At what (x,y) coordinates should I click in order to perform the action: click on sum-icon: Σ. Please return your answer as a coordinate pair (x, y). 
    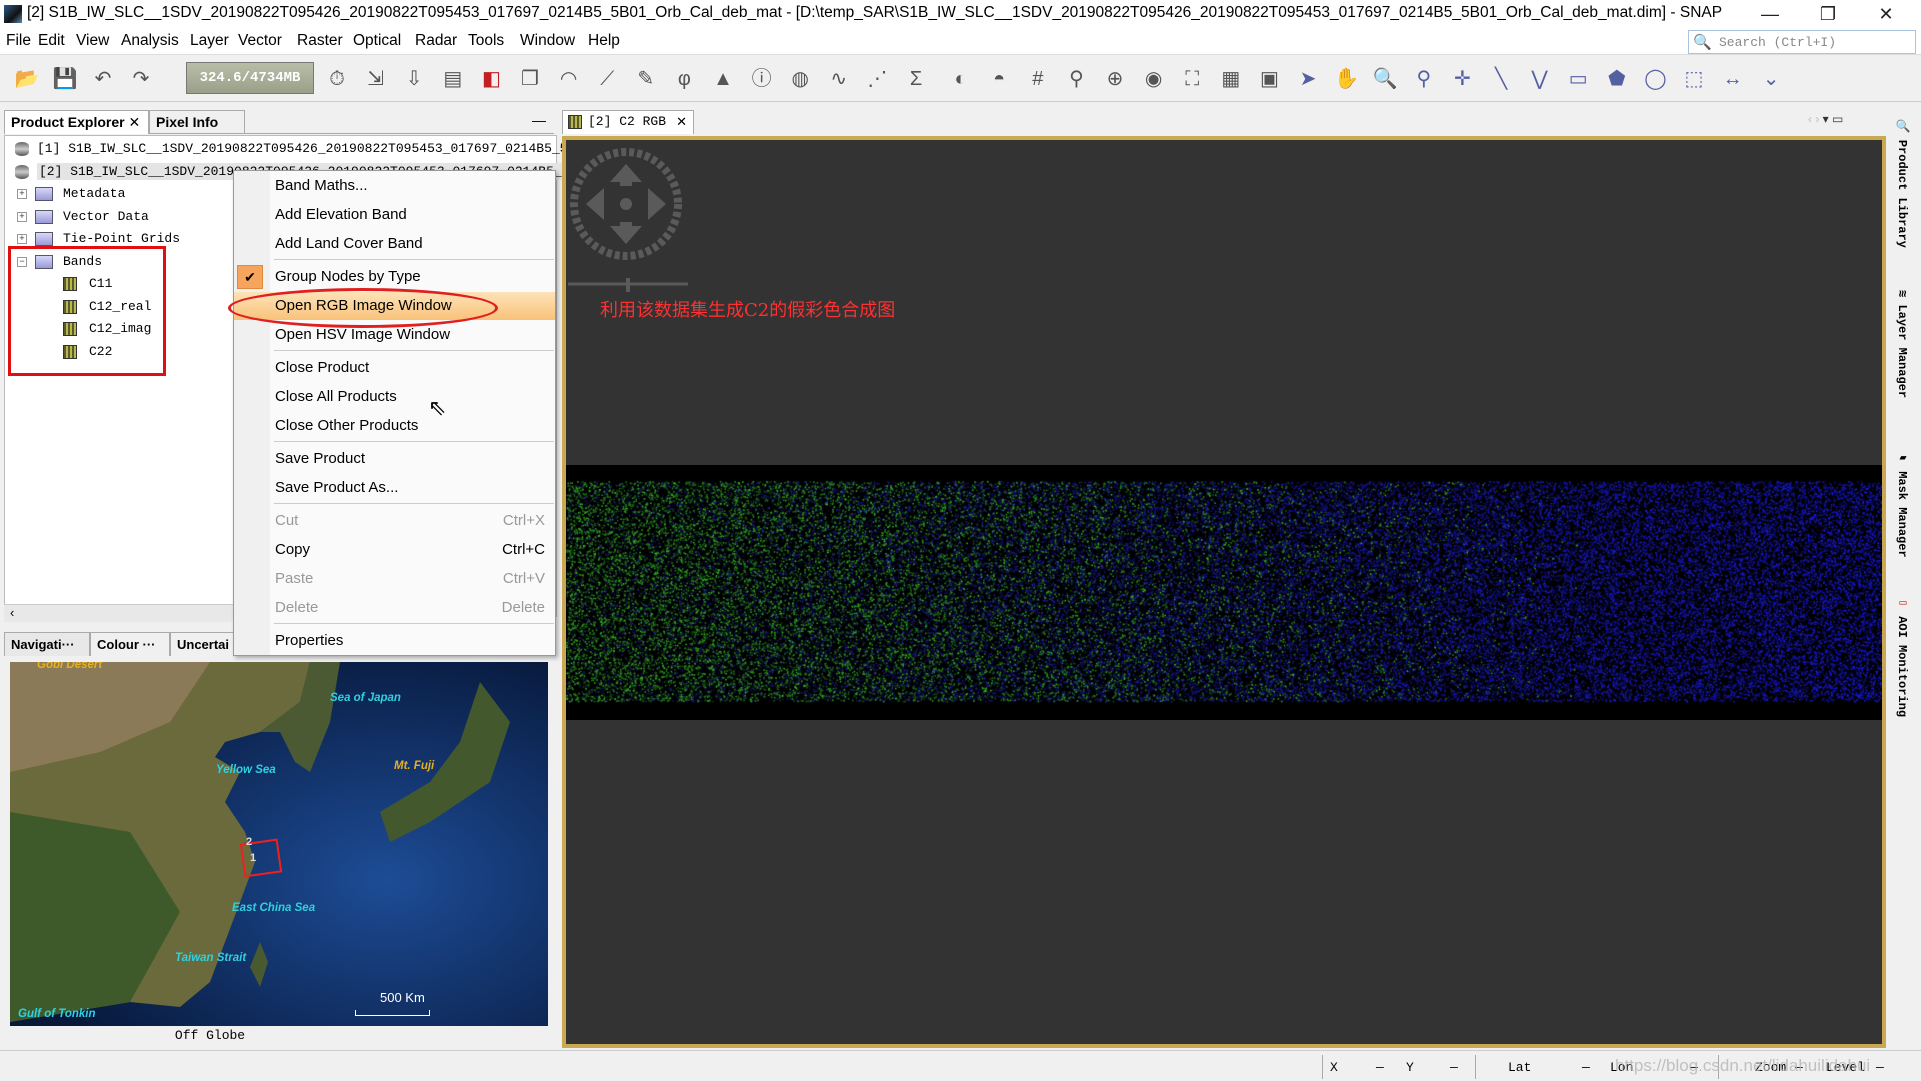
    Looking at the image, I should click on (916, 79).